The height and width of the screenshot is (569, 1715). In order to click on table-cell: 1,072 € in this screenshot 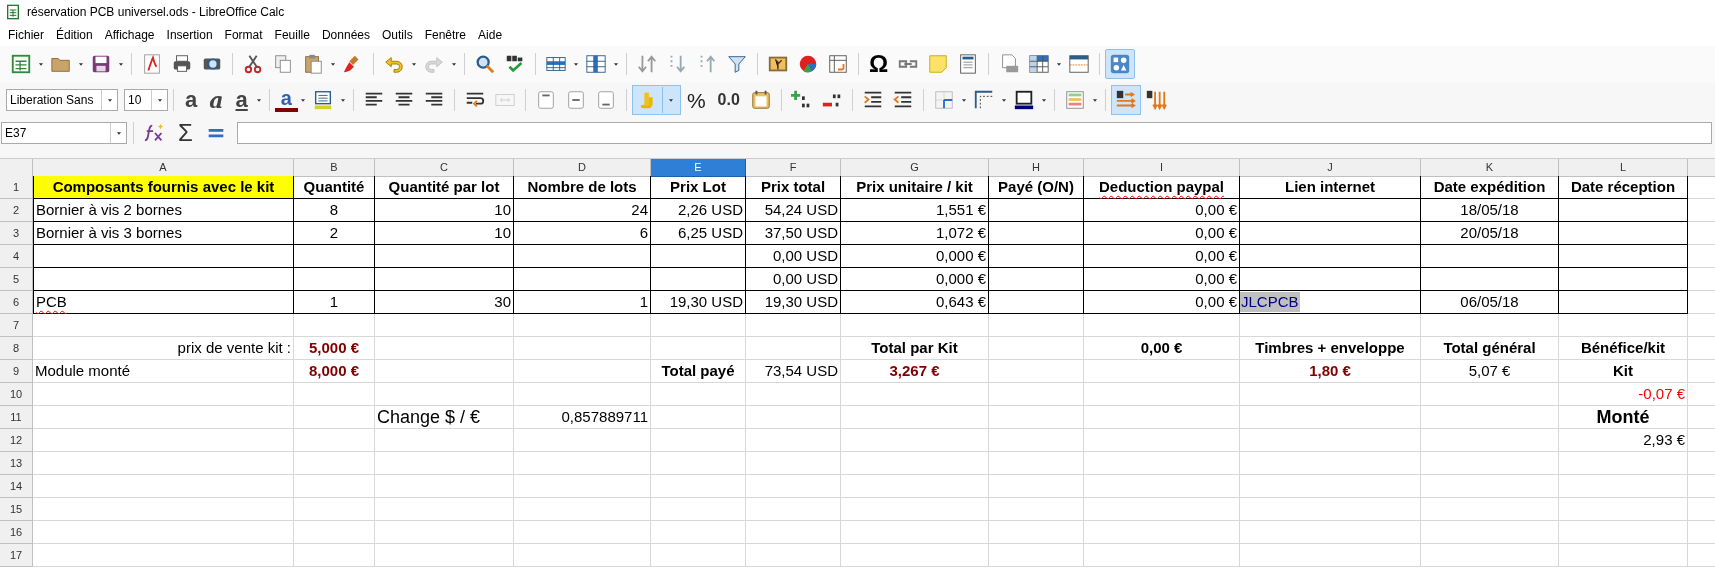, I will do `click(915, 233)`.